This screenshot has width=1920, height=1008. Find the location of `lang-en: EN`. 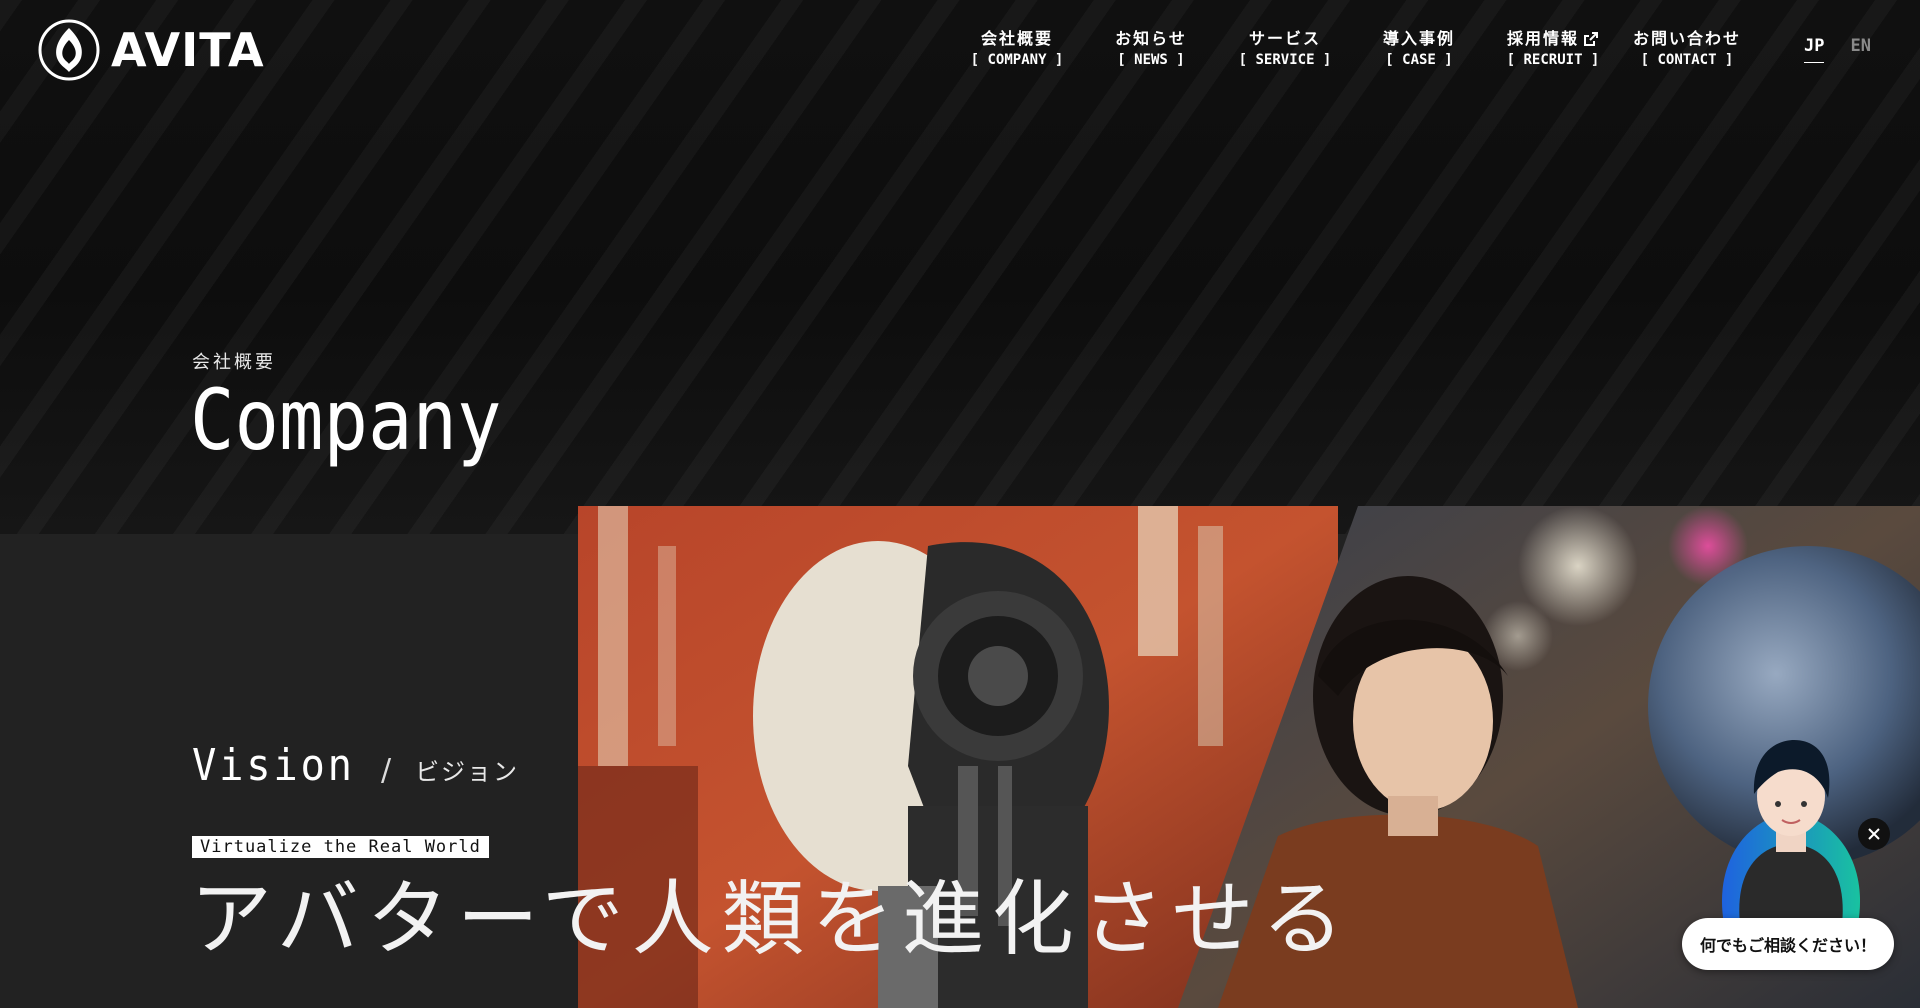

lang-en: EN is located at coordinates (1860, 49).